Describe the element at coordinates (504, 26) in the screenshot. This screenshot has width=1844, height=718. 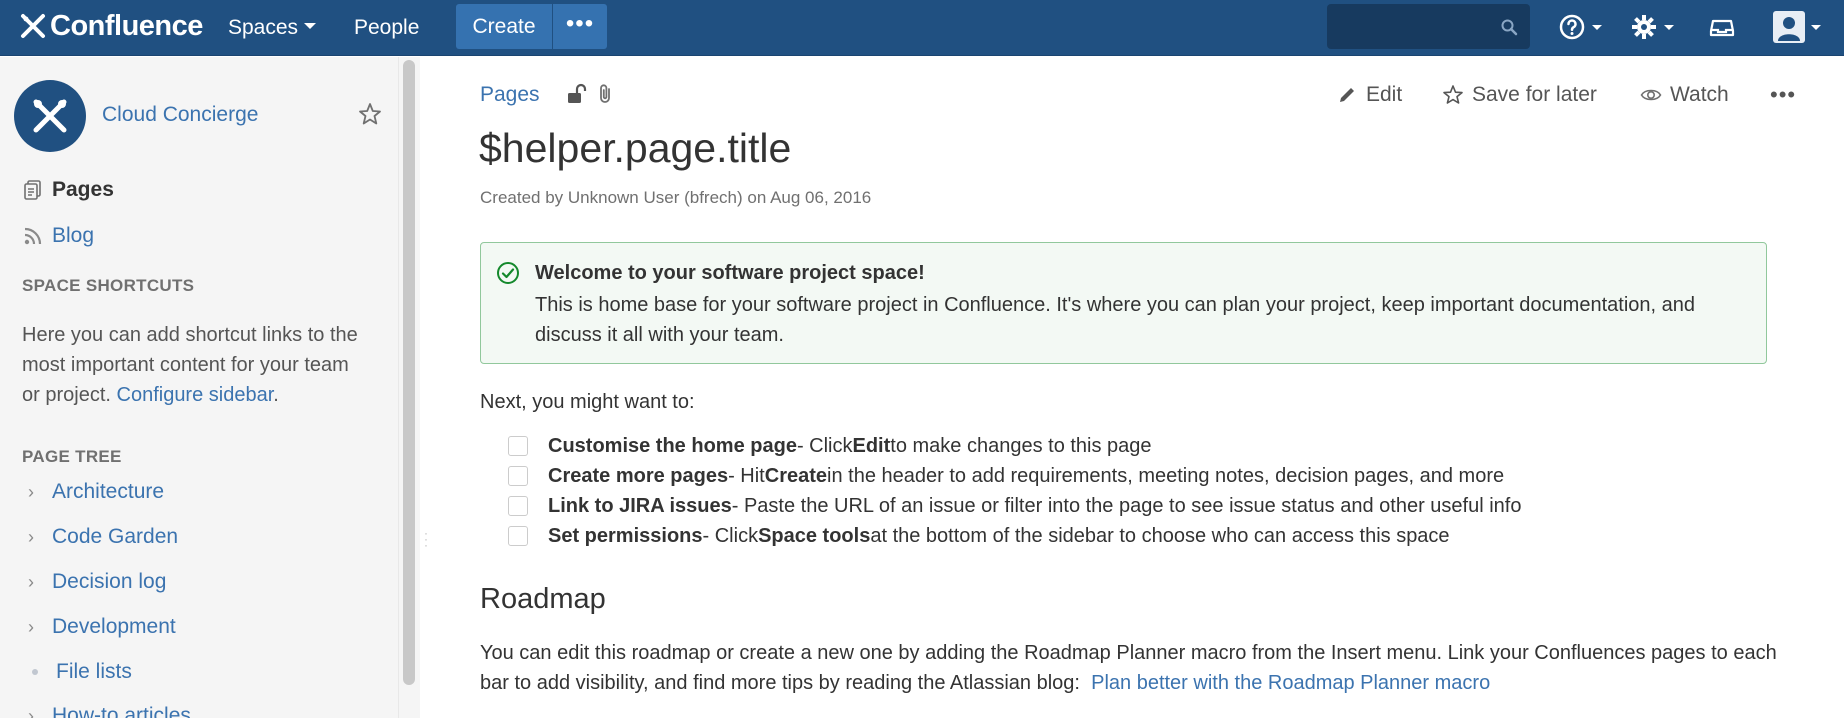
I see `create-button: Create` at that location.